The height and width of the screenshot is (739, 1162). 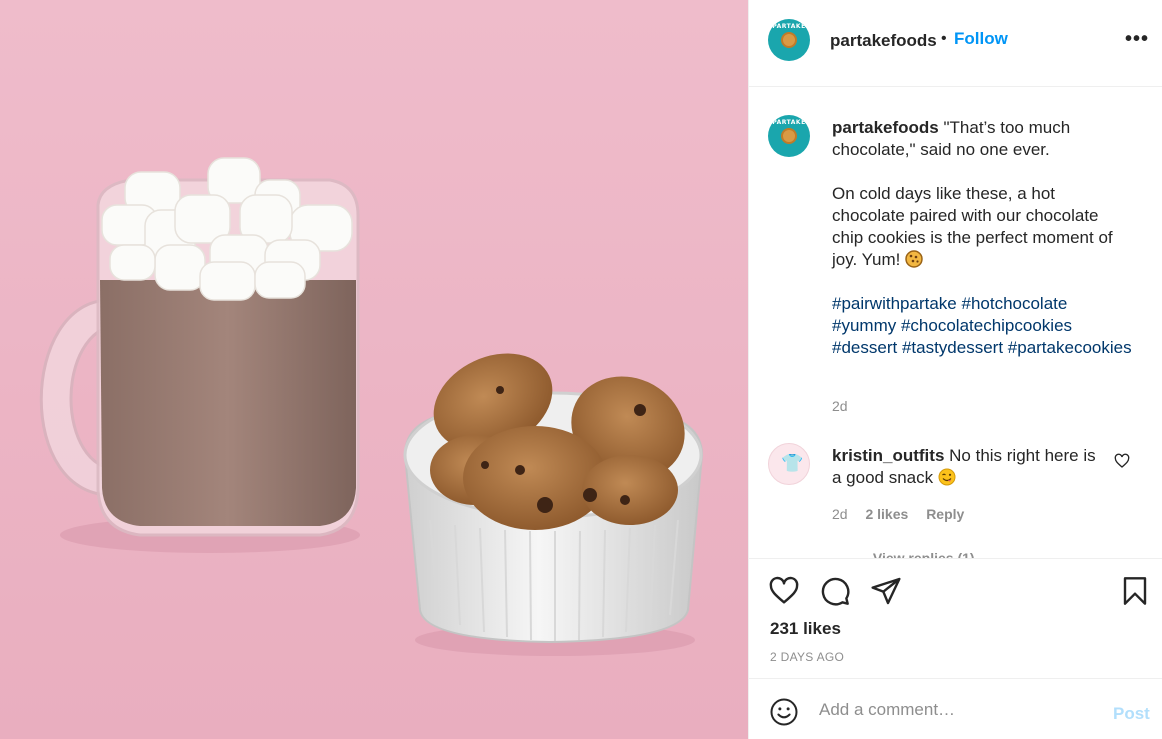 I want to click on caption-avatar: PARTAKE, so click(x=789, y=136).